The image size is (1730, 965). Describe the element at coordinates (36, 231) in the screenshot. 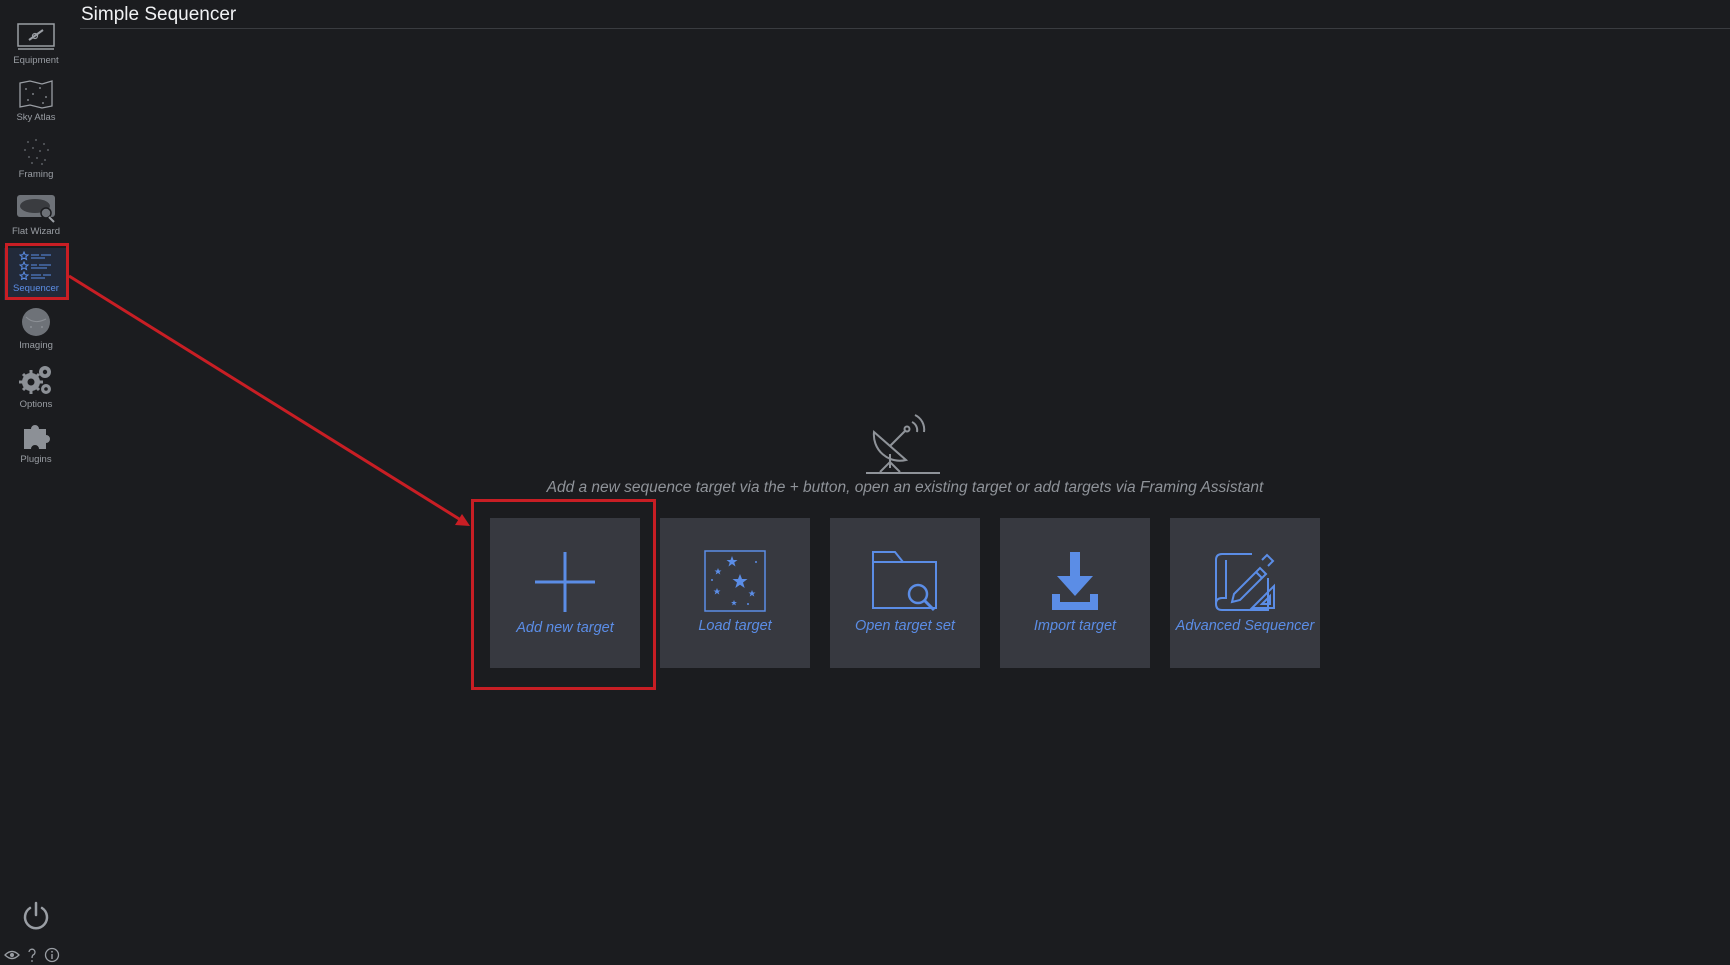

I see `sidebar-item-label: Flat Wizard` at that location.